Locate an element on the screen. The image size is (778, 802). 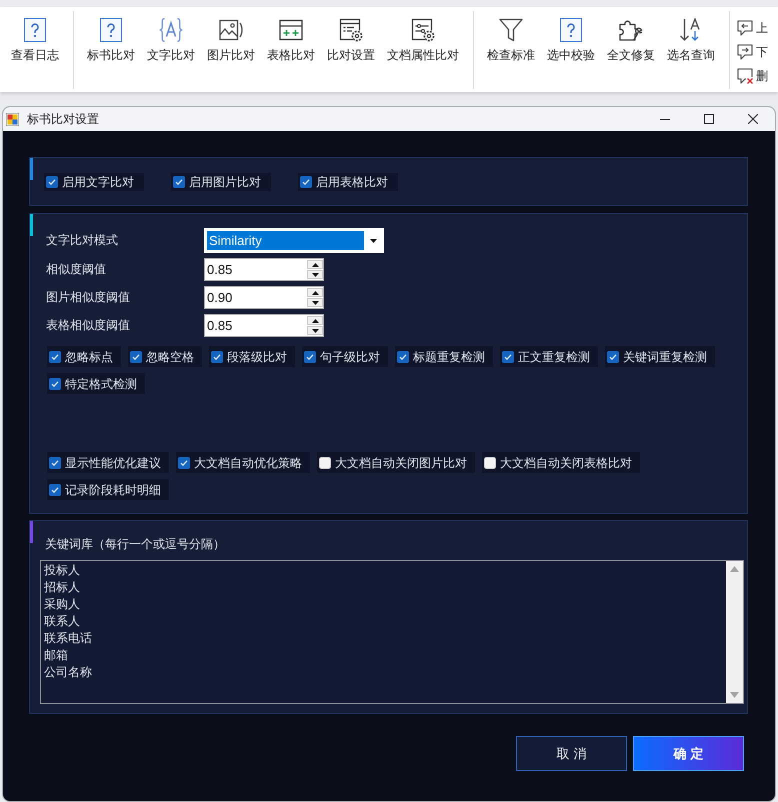
confirm-button: 确 定 is located at coordinates (688, 753).